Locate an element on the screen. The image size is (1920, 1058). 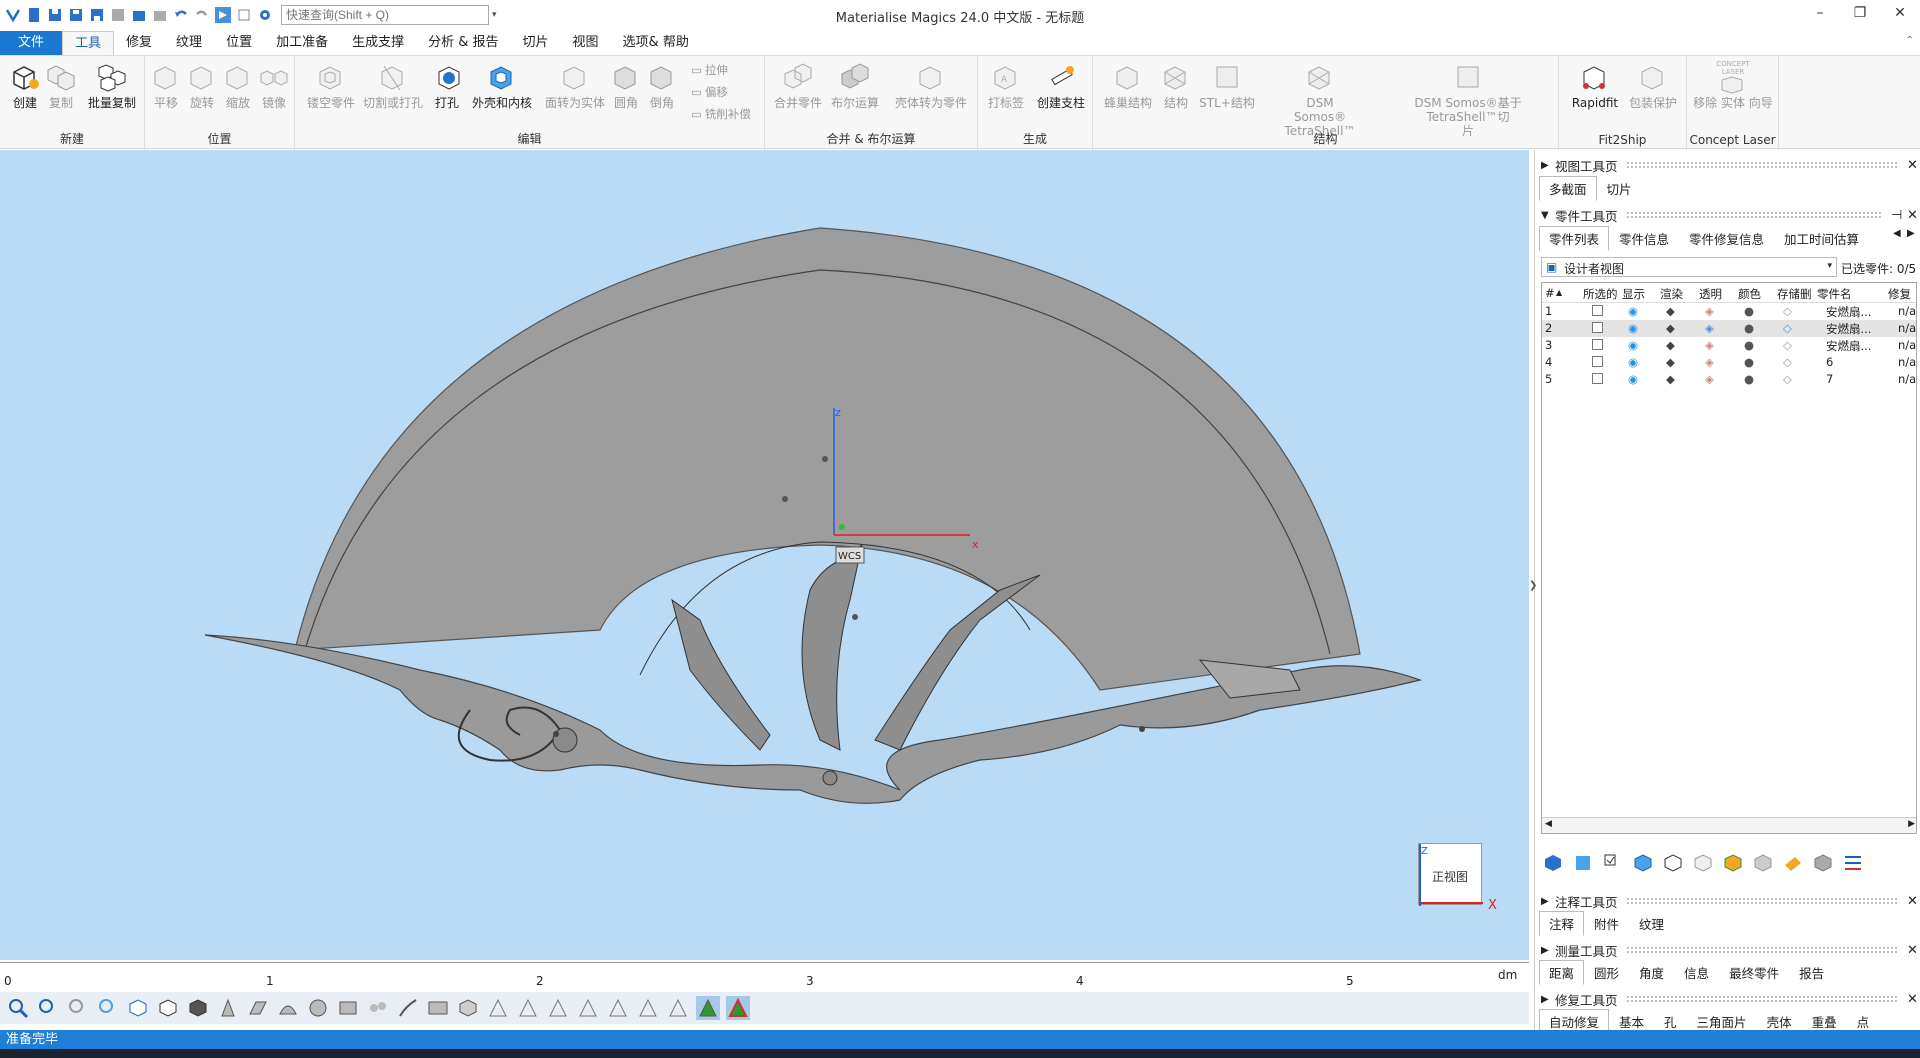
undo-icon is located at coordinates (181, 15).